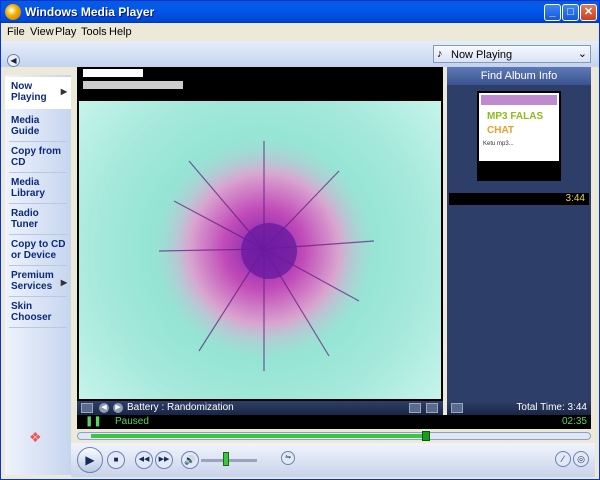 Image resolution: width=600 pixels, height=480 pixels. Describe the element at coordinates (87, 408) in the screenshot. I see `fullscreen-toggle-icon` at that location.